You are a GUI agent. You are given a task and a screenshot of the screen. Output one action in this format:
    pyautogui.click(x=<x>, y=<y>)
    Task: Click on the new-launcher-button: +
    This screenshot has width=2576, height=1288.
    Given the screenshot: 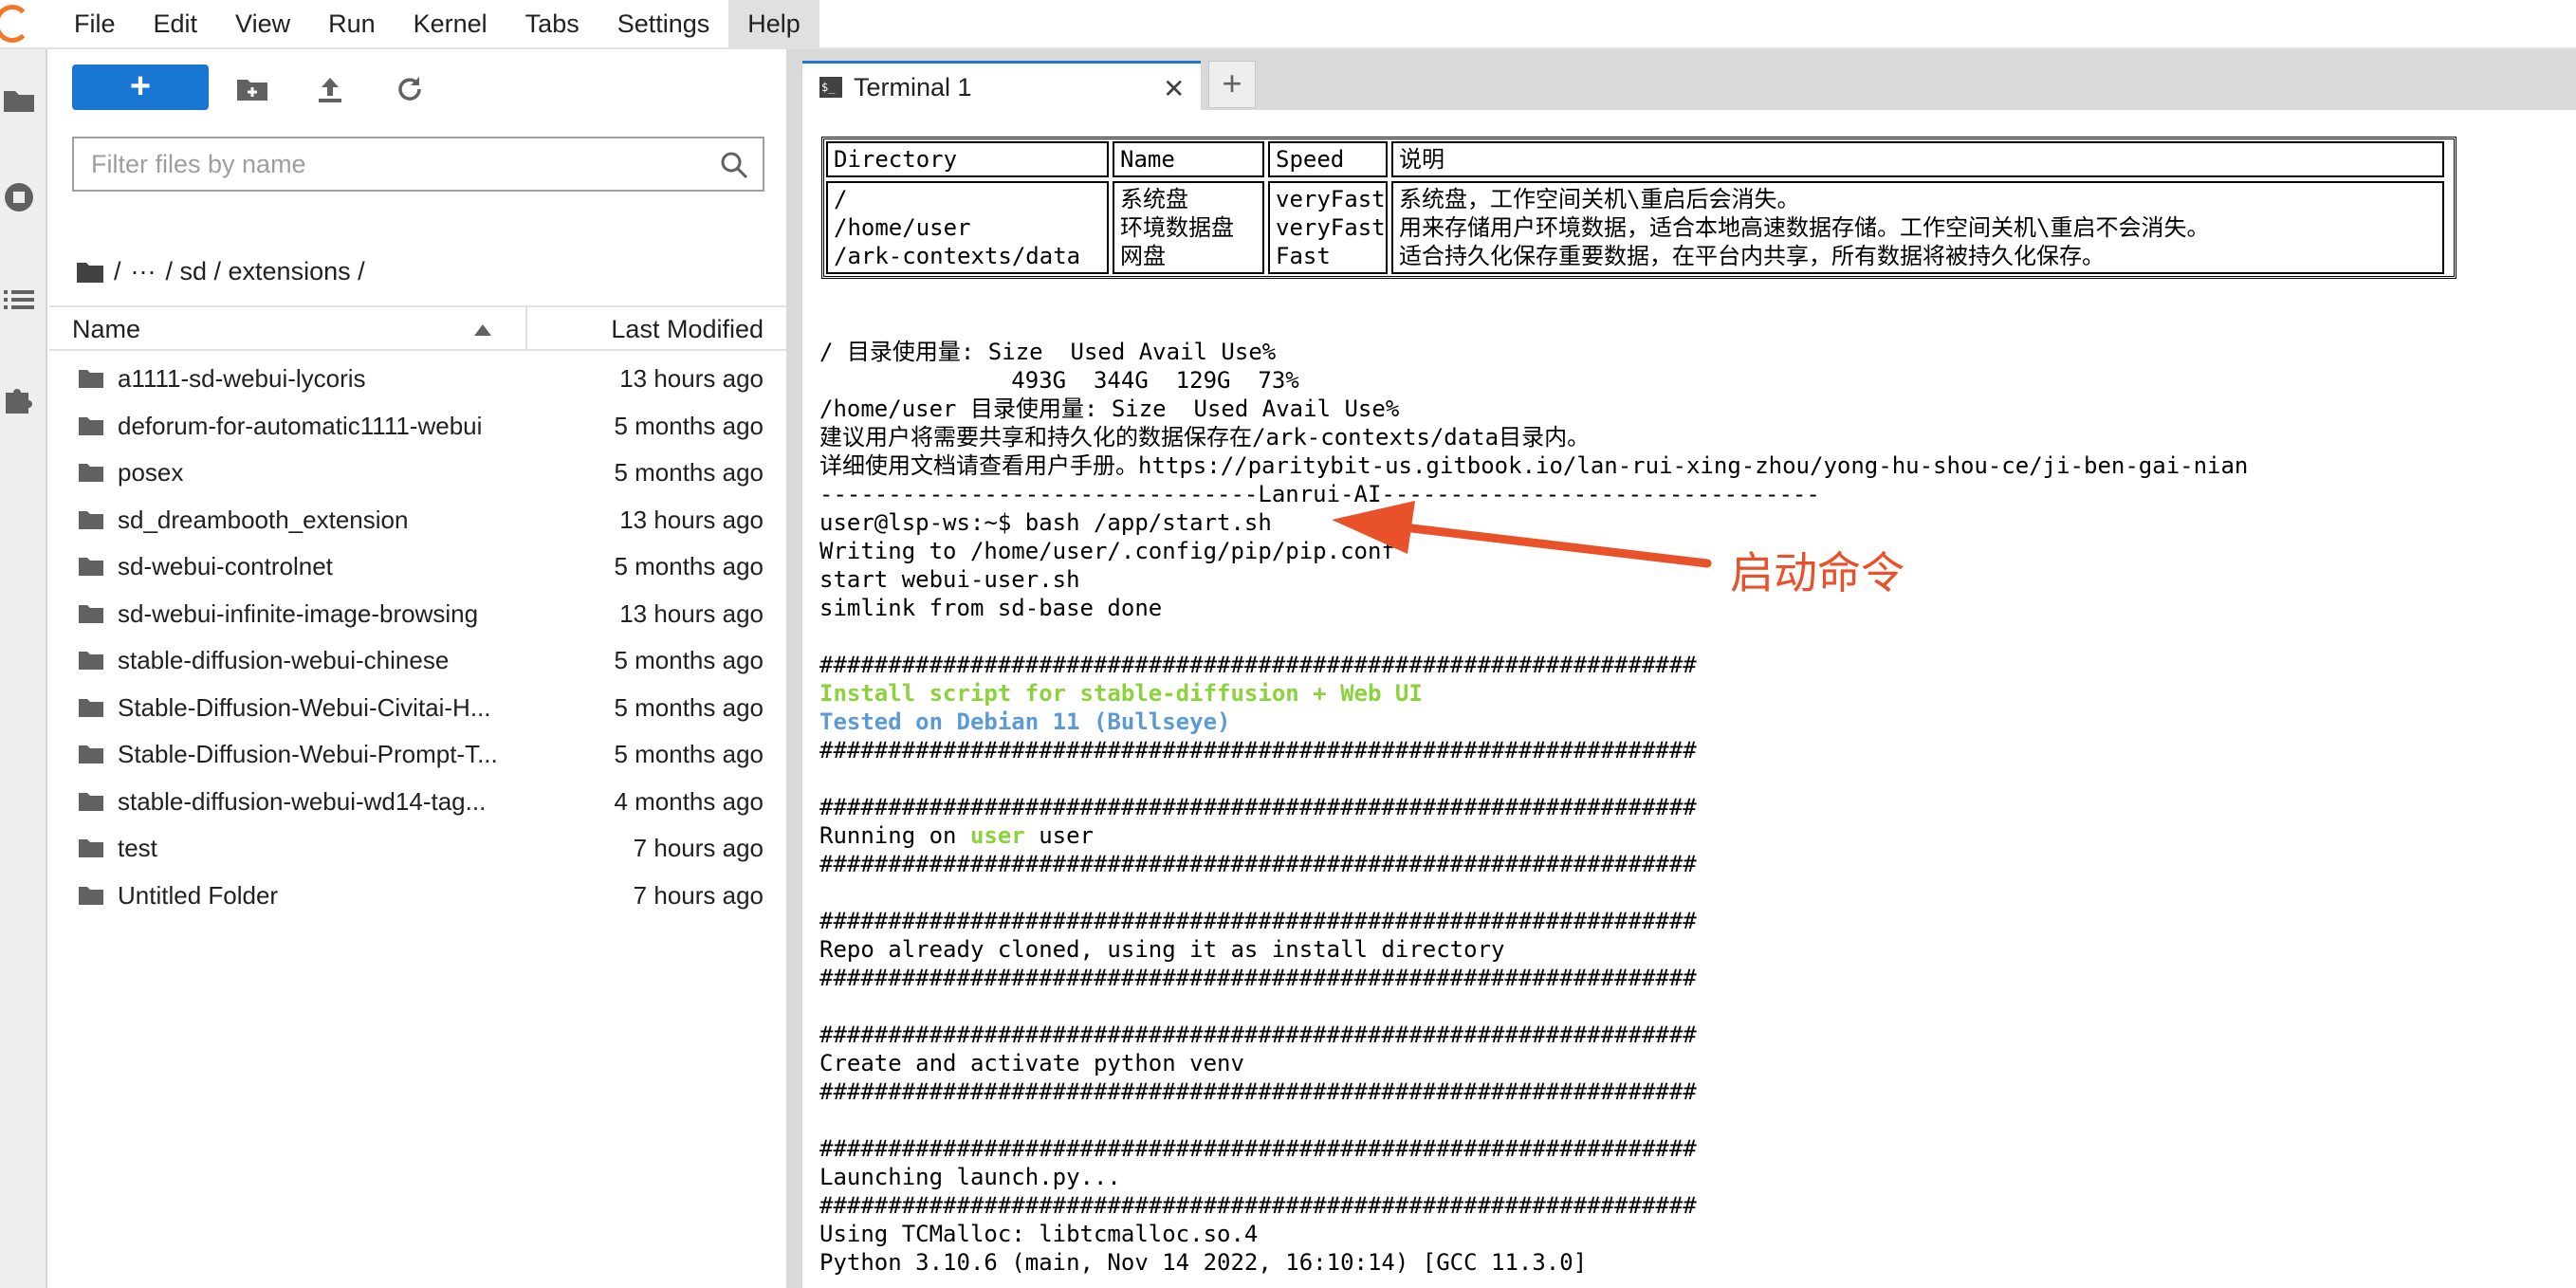 What is the action you would take?
    pyautogui.click(x=140, y=87)
    